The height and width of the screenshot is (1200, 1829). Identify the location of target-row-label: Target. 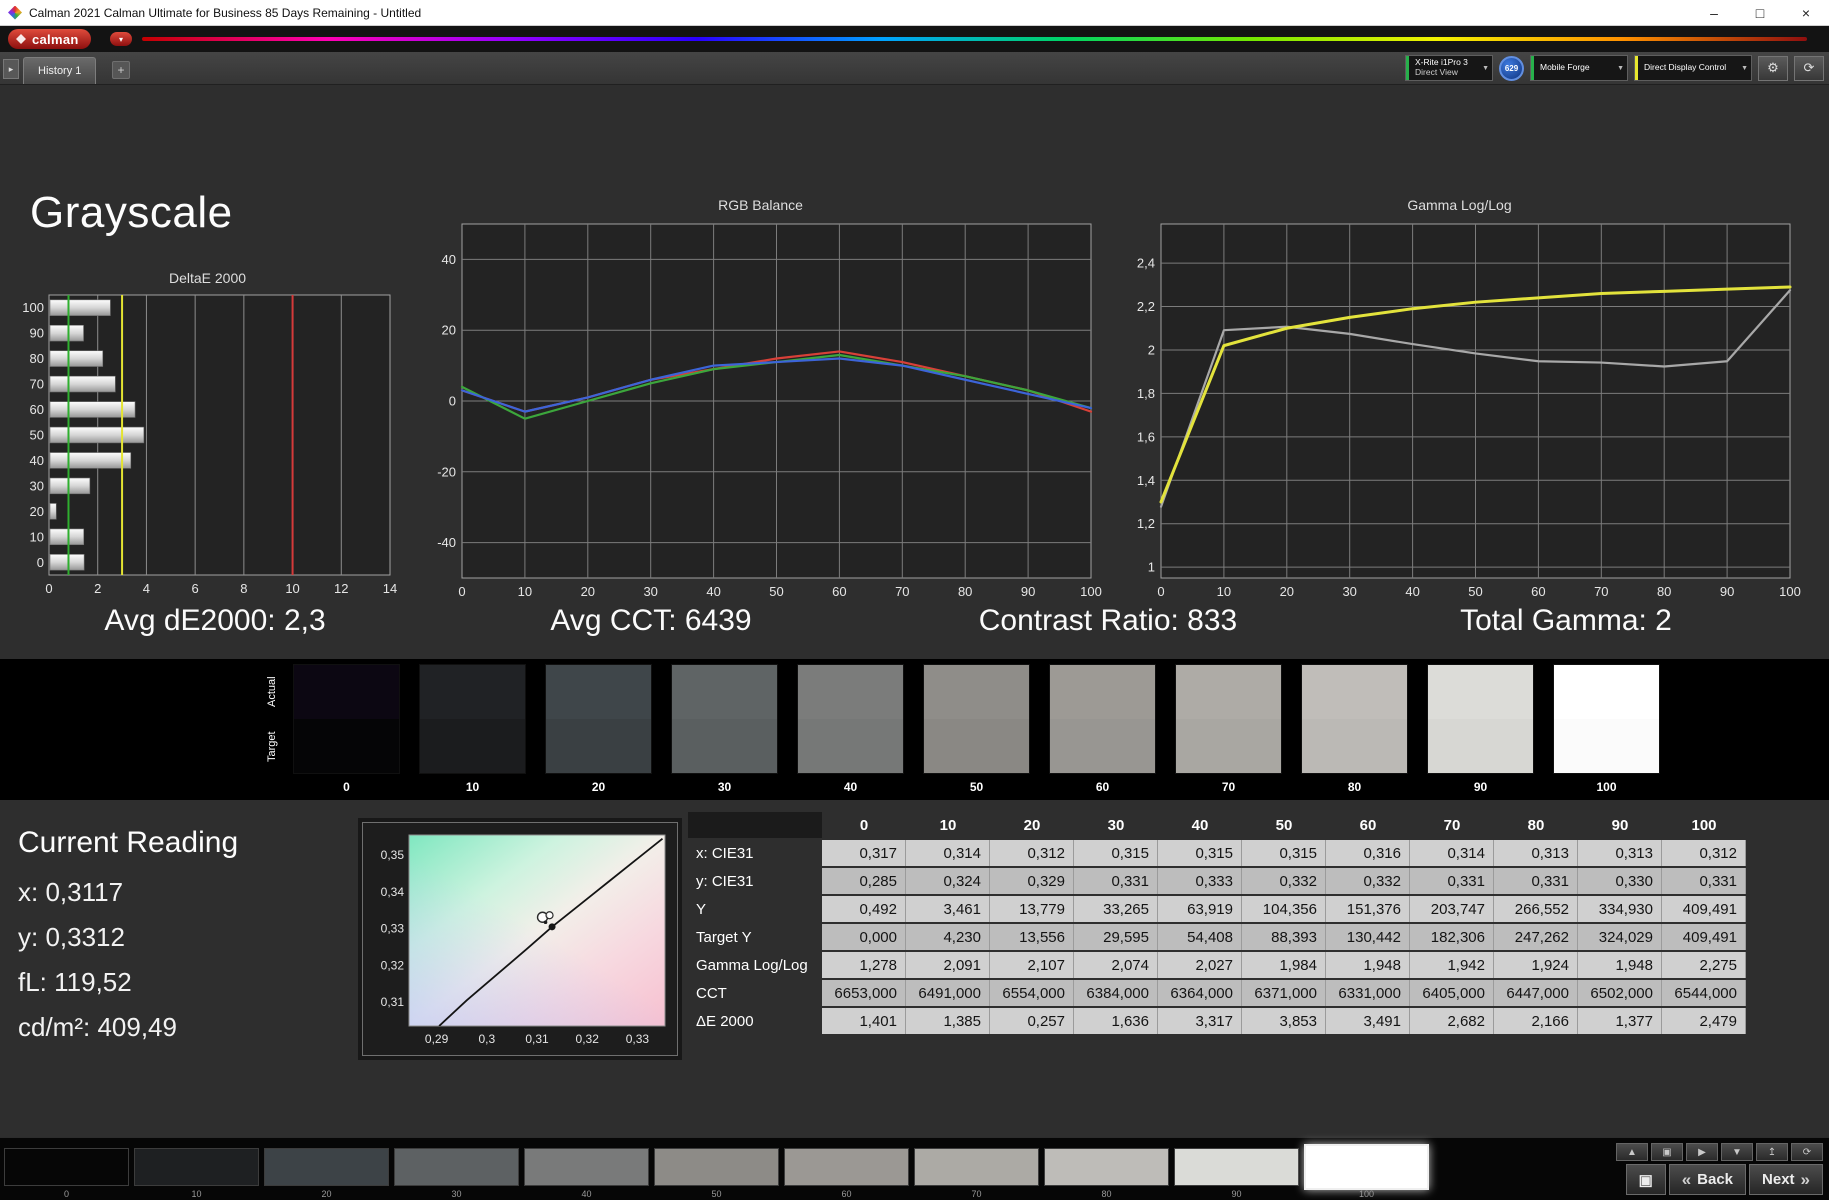
(272, 747).